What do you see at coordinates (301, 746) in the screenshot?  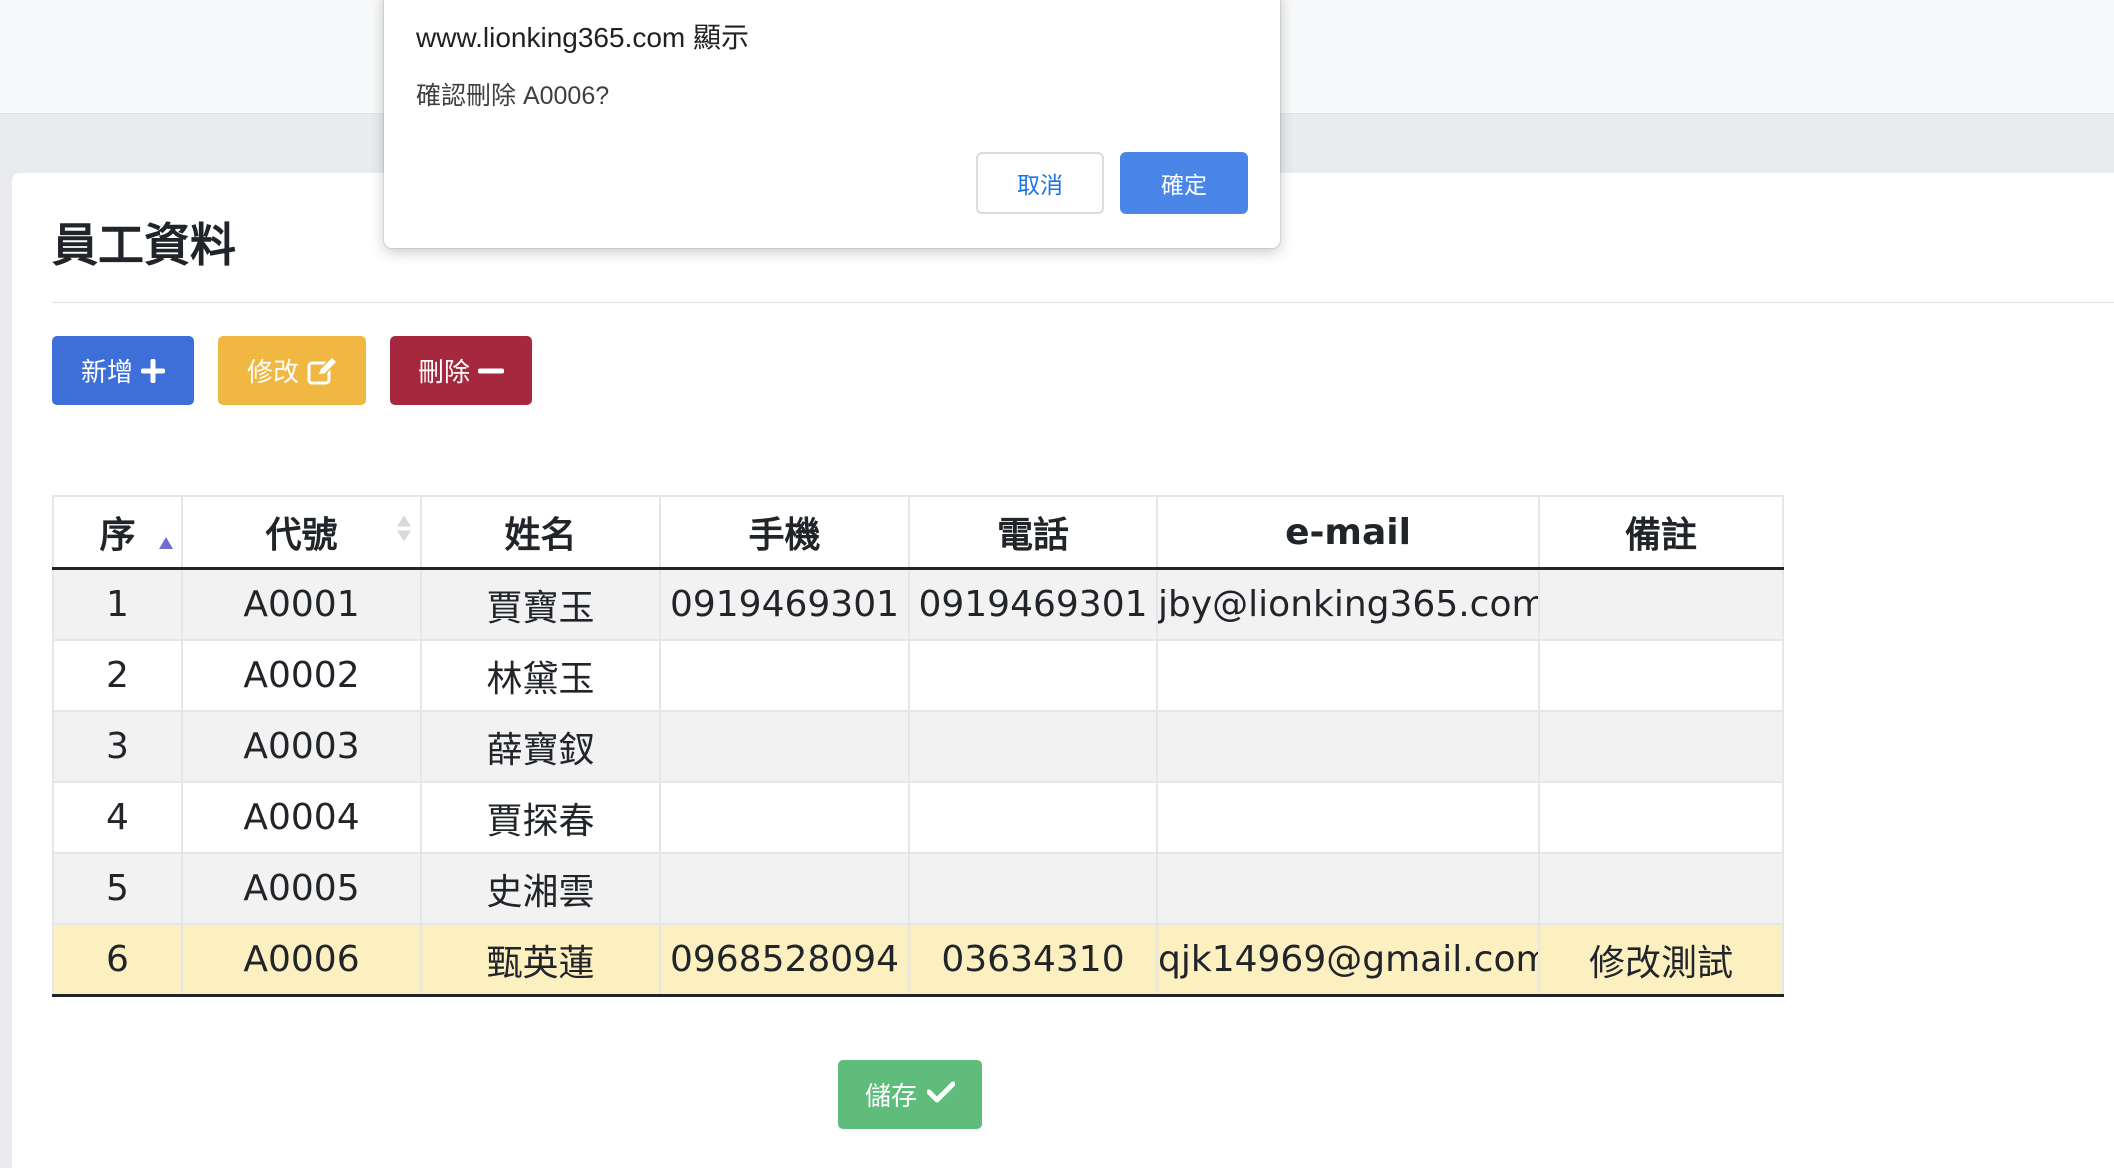 I see `cell-code: A0003` at bounding box center [301, 746].